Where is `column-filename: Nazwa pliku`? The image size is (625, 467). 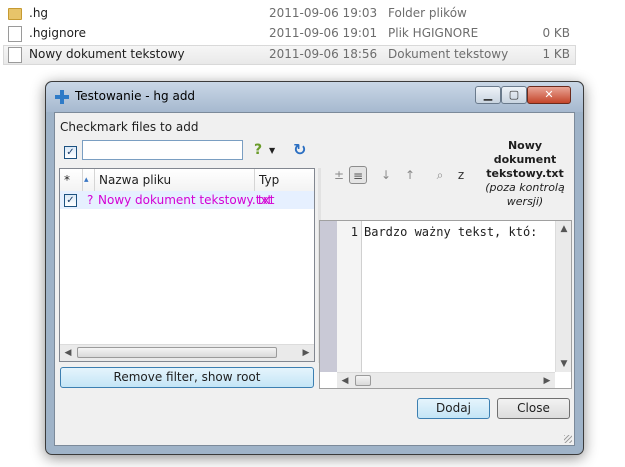
column-filename: Nazwa pliku is located at coordinates (175, 180).